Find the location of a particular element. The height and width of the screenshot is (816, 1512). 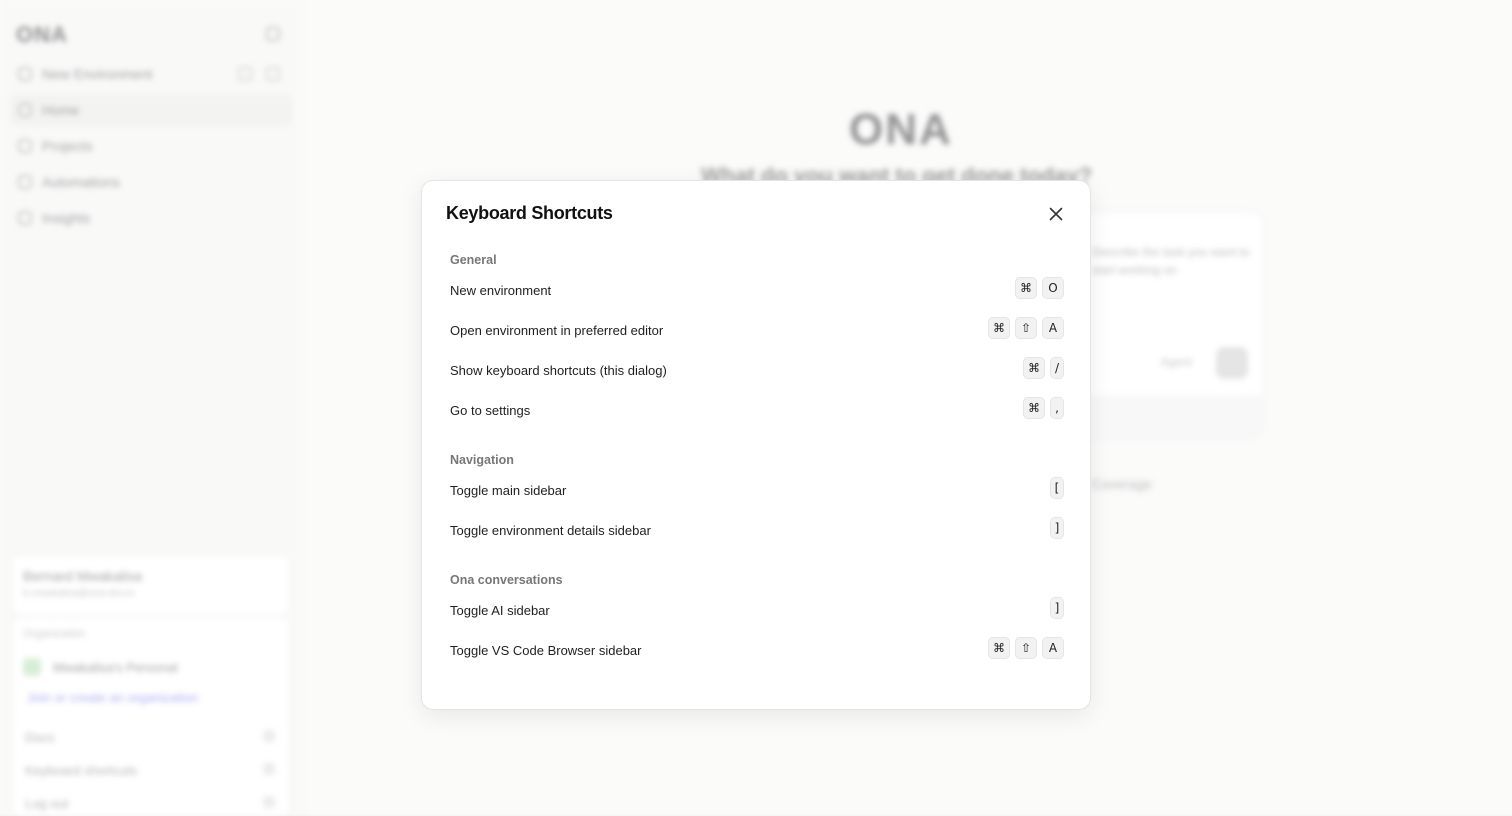

key-cap: / is located at coordinates (1057, 368).